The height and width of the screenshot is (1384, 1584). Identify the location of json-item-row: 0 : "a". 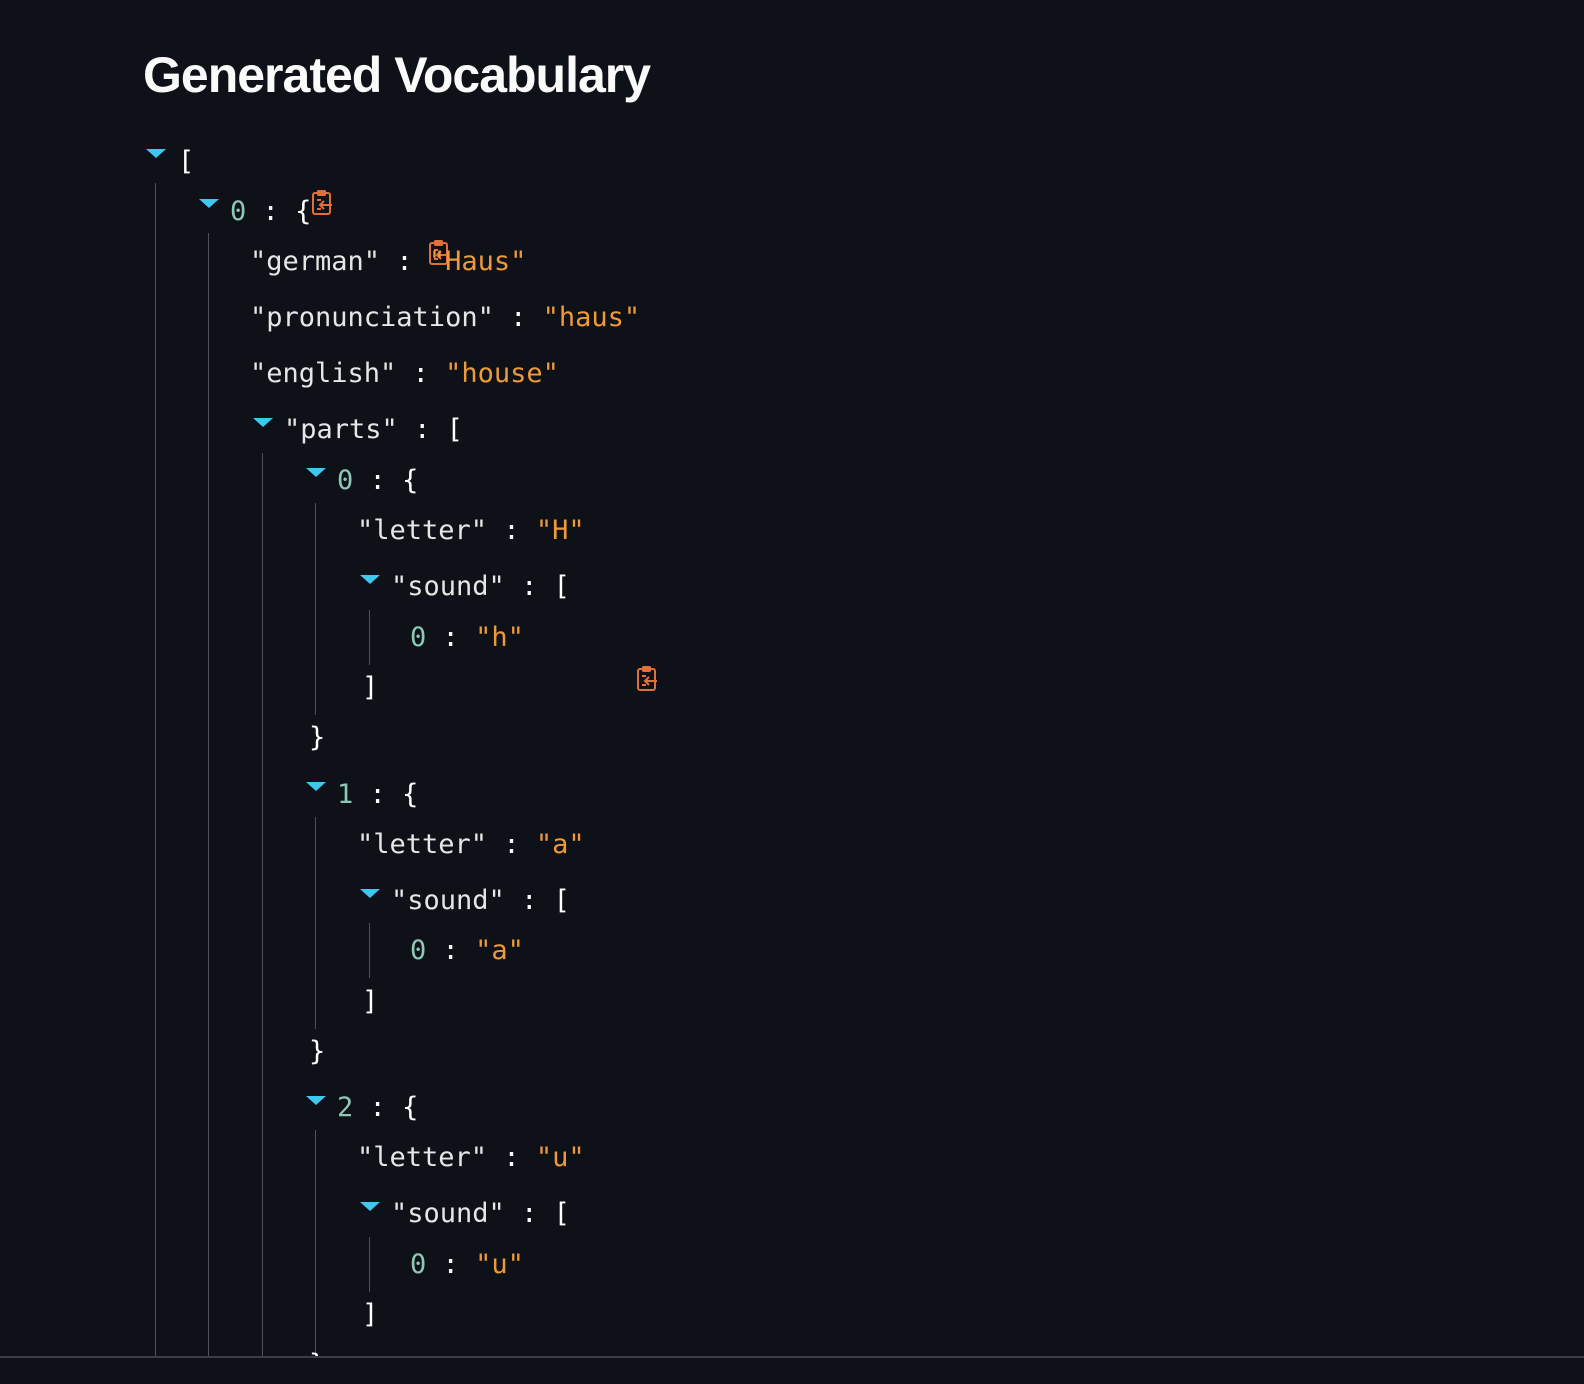
(467, 951).